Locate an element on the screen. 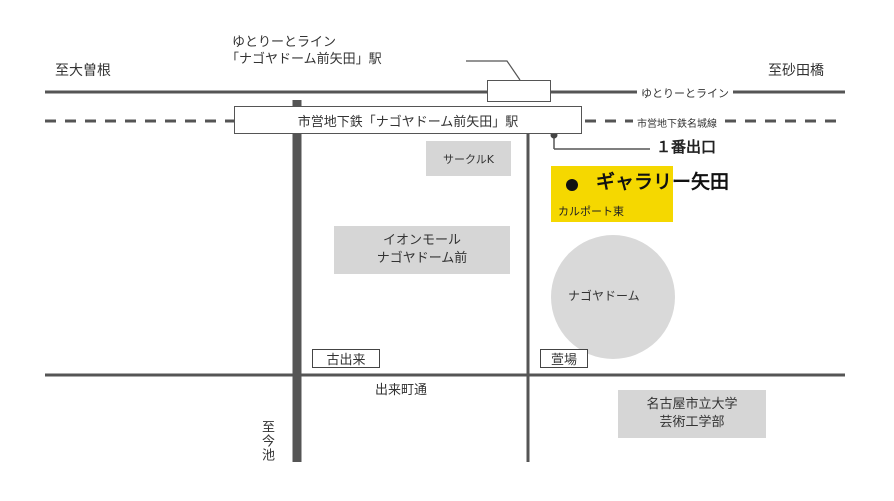 The width and height of the screenshot is (894, 501). aeon-mall-landmark: イオンモール ナゴヤドーム前 is located at coordinates (422, 250).